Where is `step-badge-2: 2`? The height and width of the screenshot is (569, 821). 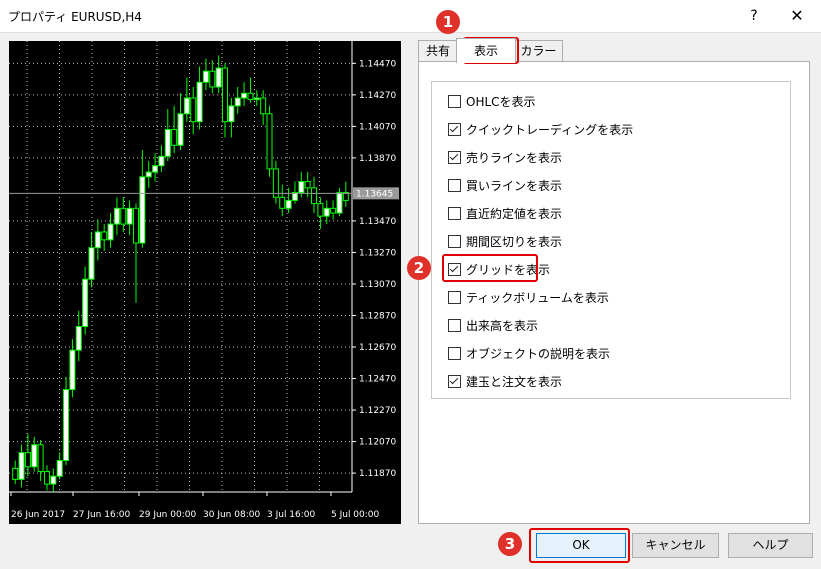 step-badge-2: 2 is located at coordinates (419, 268).